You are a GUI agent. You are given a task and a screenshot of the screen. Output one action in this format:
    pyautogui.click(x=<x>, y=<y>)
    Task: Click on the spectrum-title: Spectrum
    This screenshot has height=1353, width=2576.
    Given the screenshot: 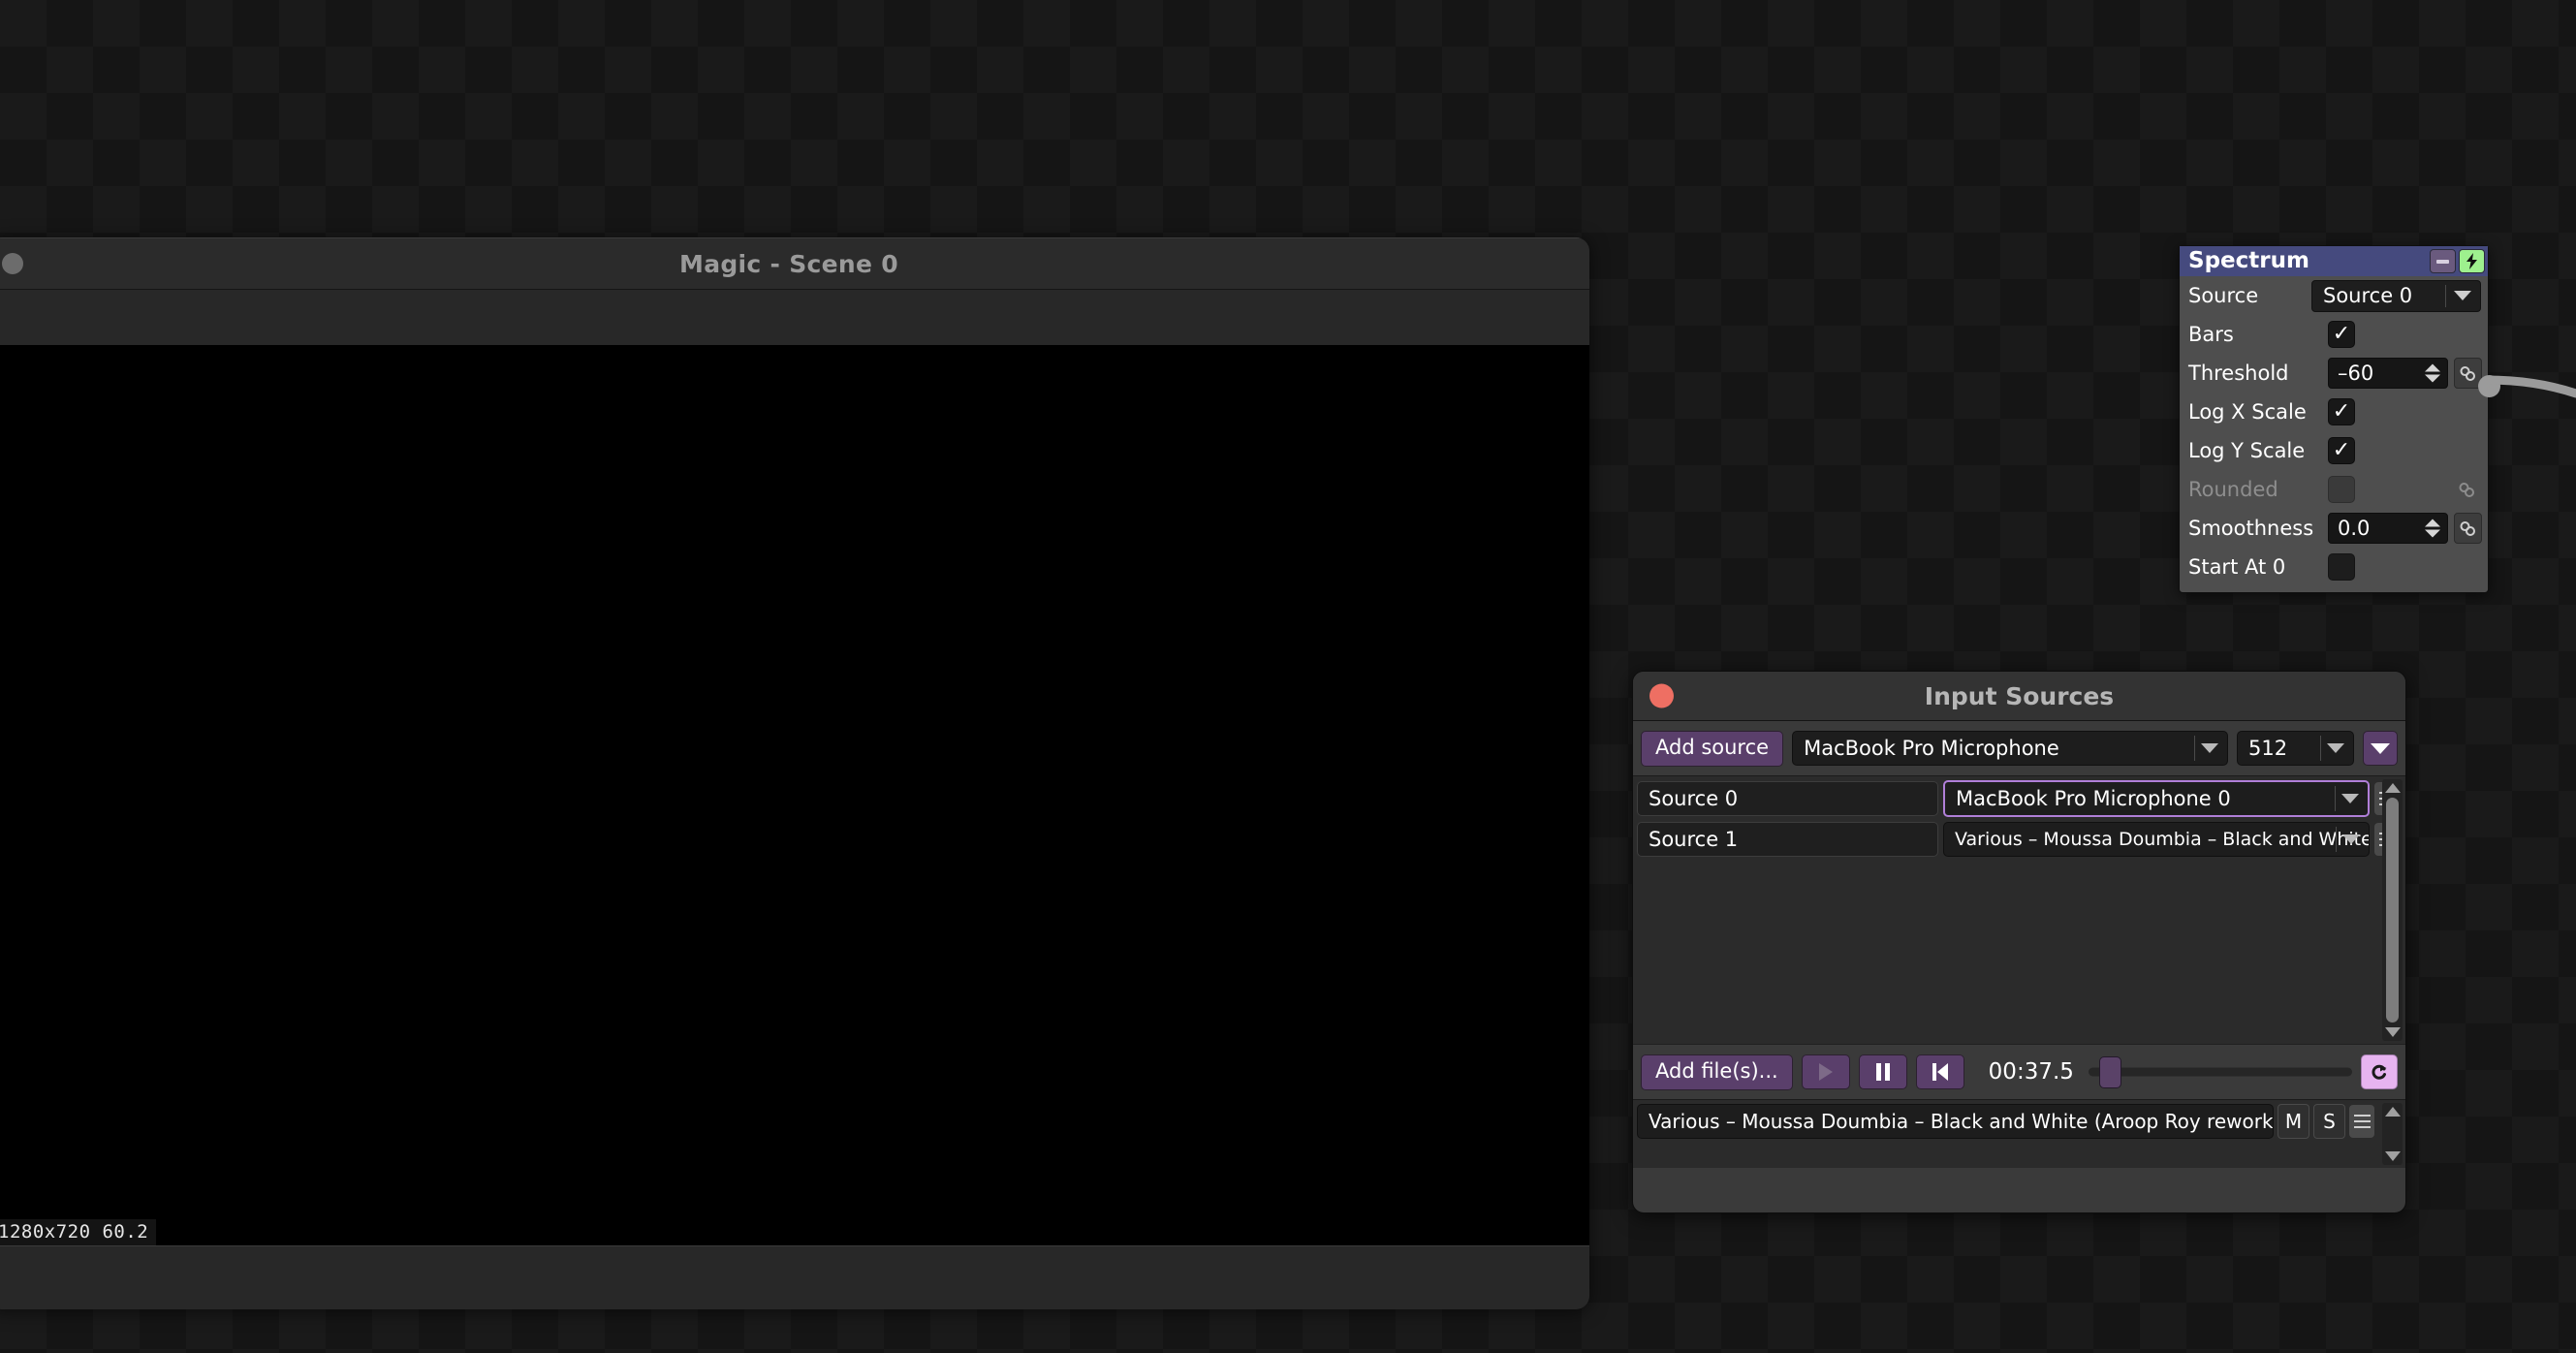 What is the action you would take?
    pyautogui.click(x=2248, y=260)
    